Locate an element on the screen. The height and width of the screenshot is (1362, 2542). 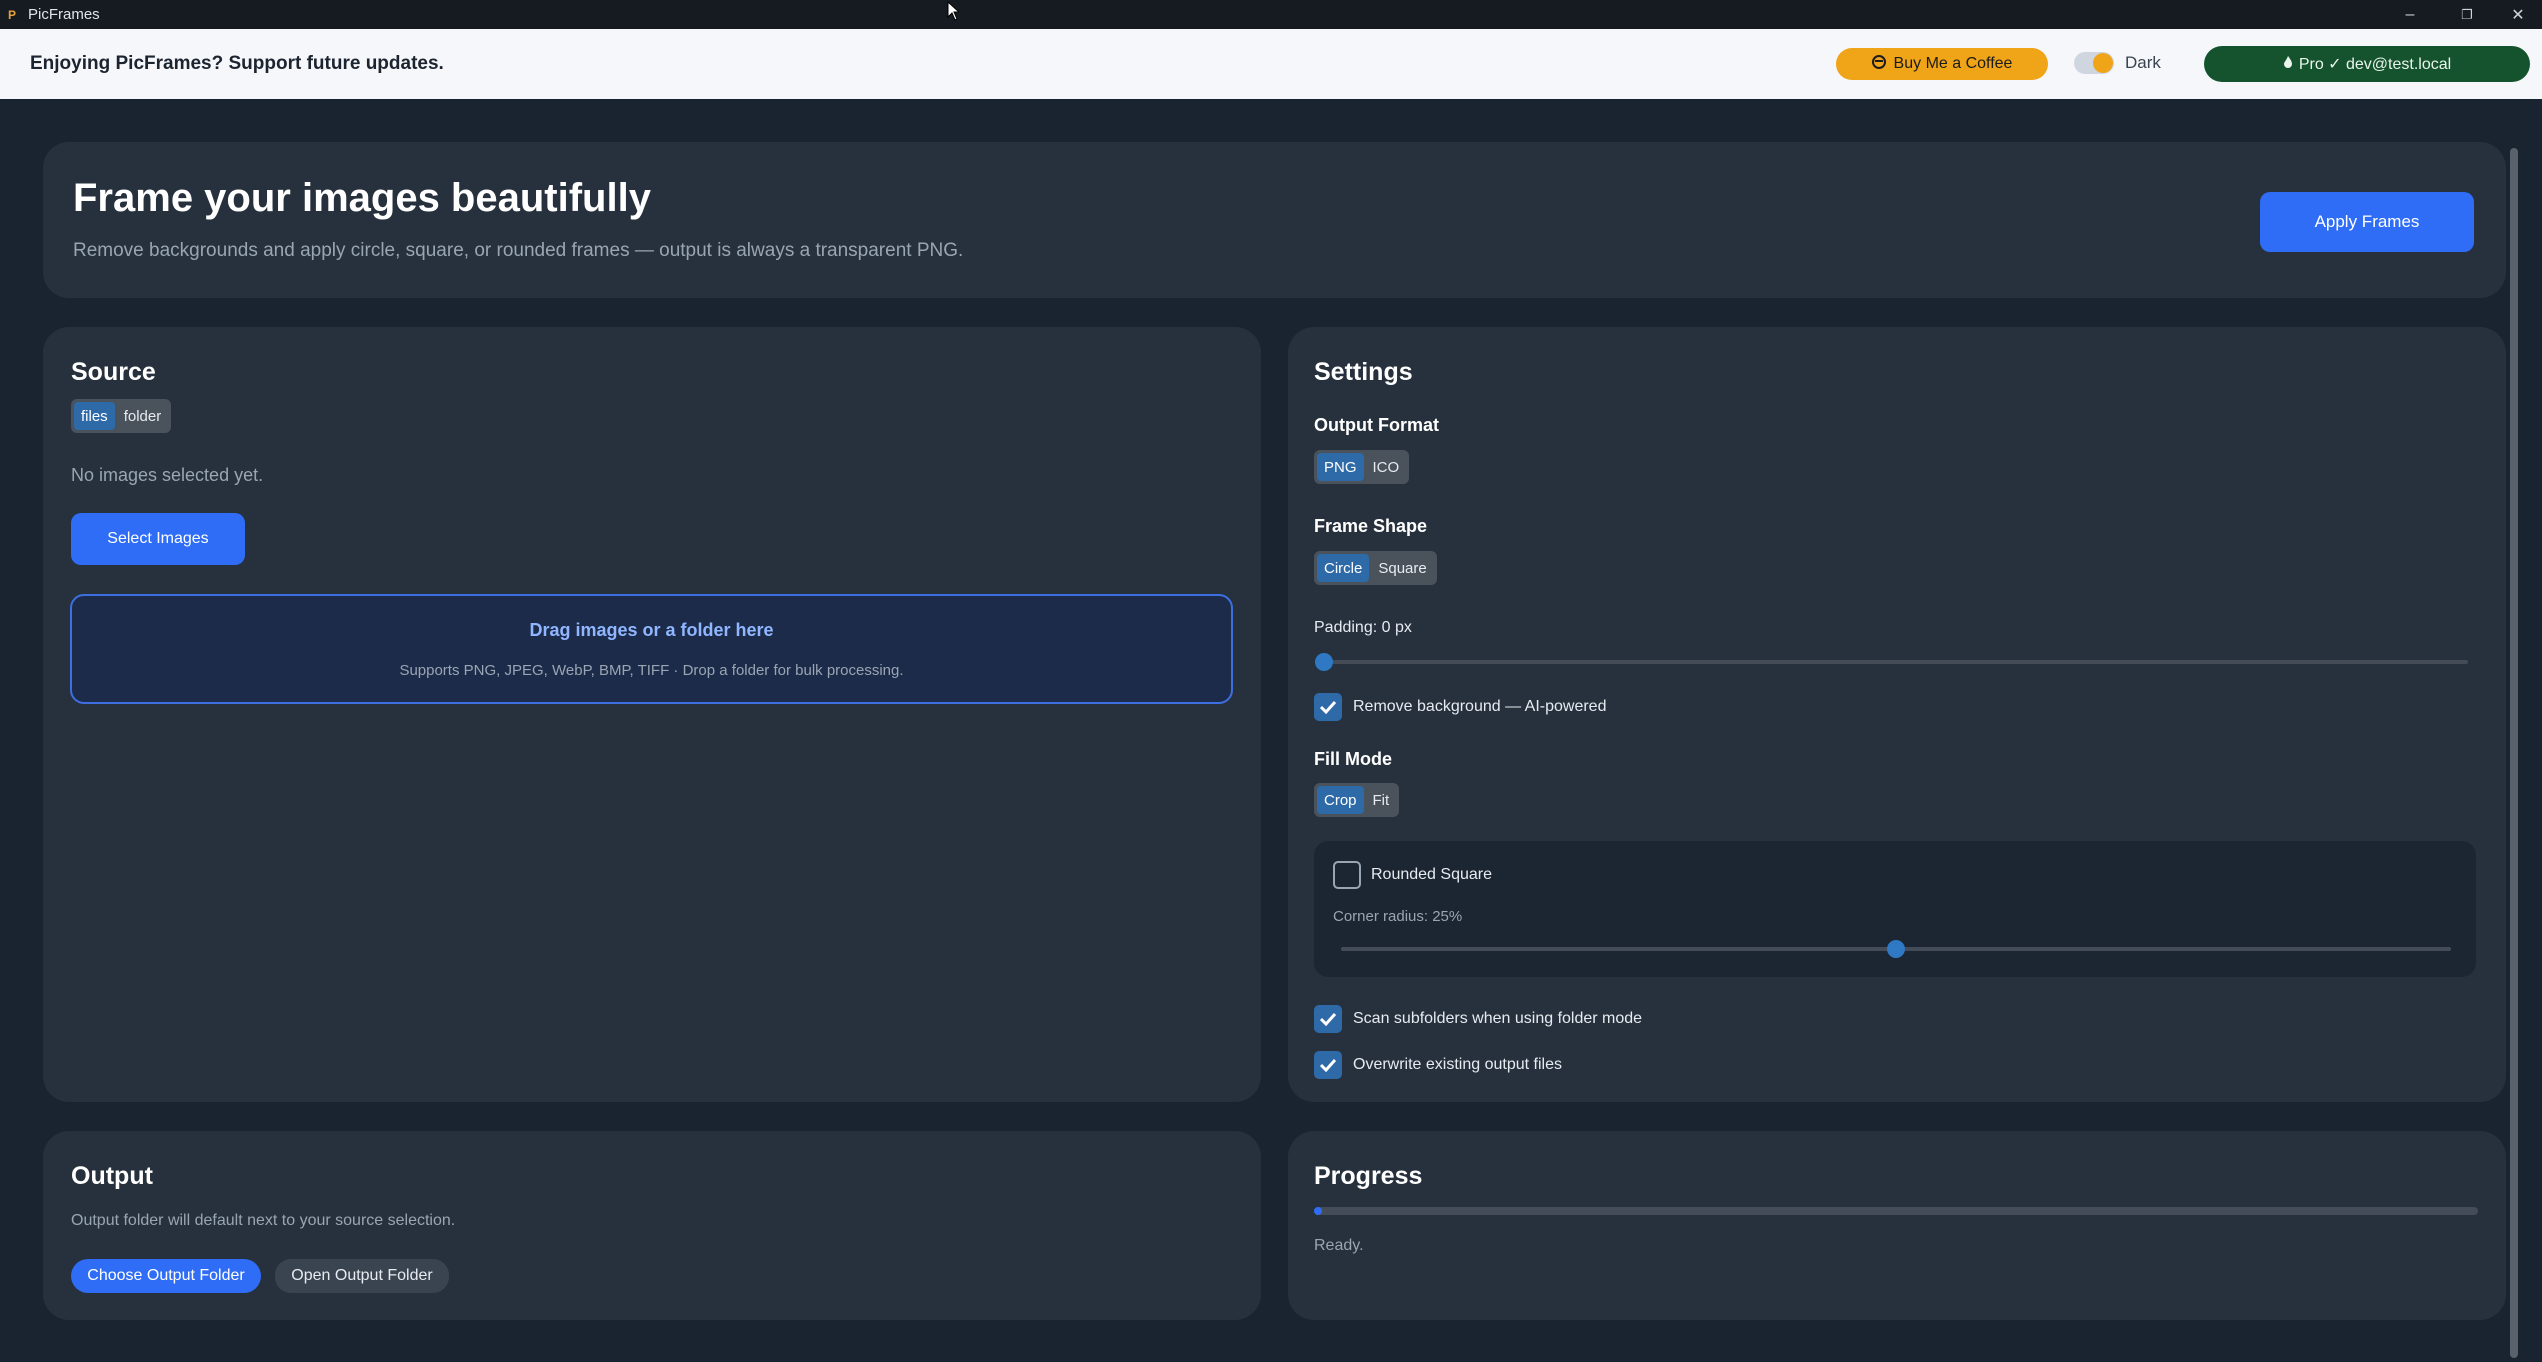
output-format-switch: PNG ICO is located at coordinates (1362, 467).